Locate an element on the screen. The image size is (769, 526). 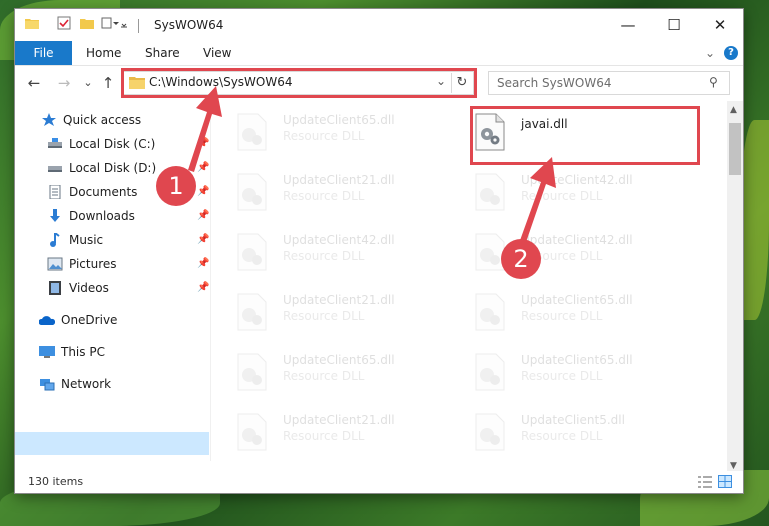
step-2-badge: 2 is located at coordinates (521, 259).